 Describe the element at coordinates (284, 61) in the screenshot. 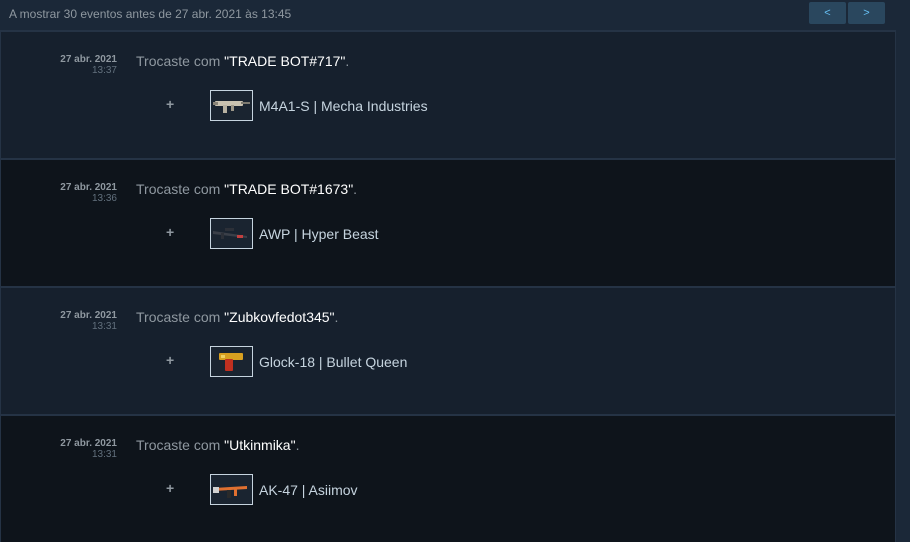

I see `trade-partner-name: "TRADE BOT#717"` at that location.